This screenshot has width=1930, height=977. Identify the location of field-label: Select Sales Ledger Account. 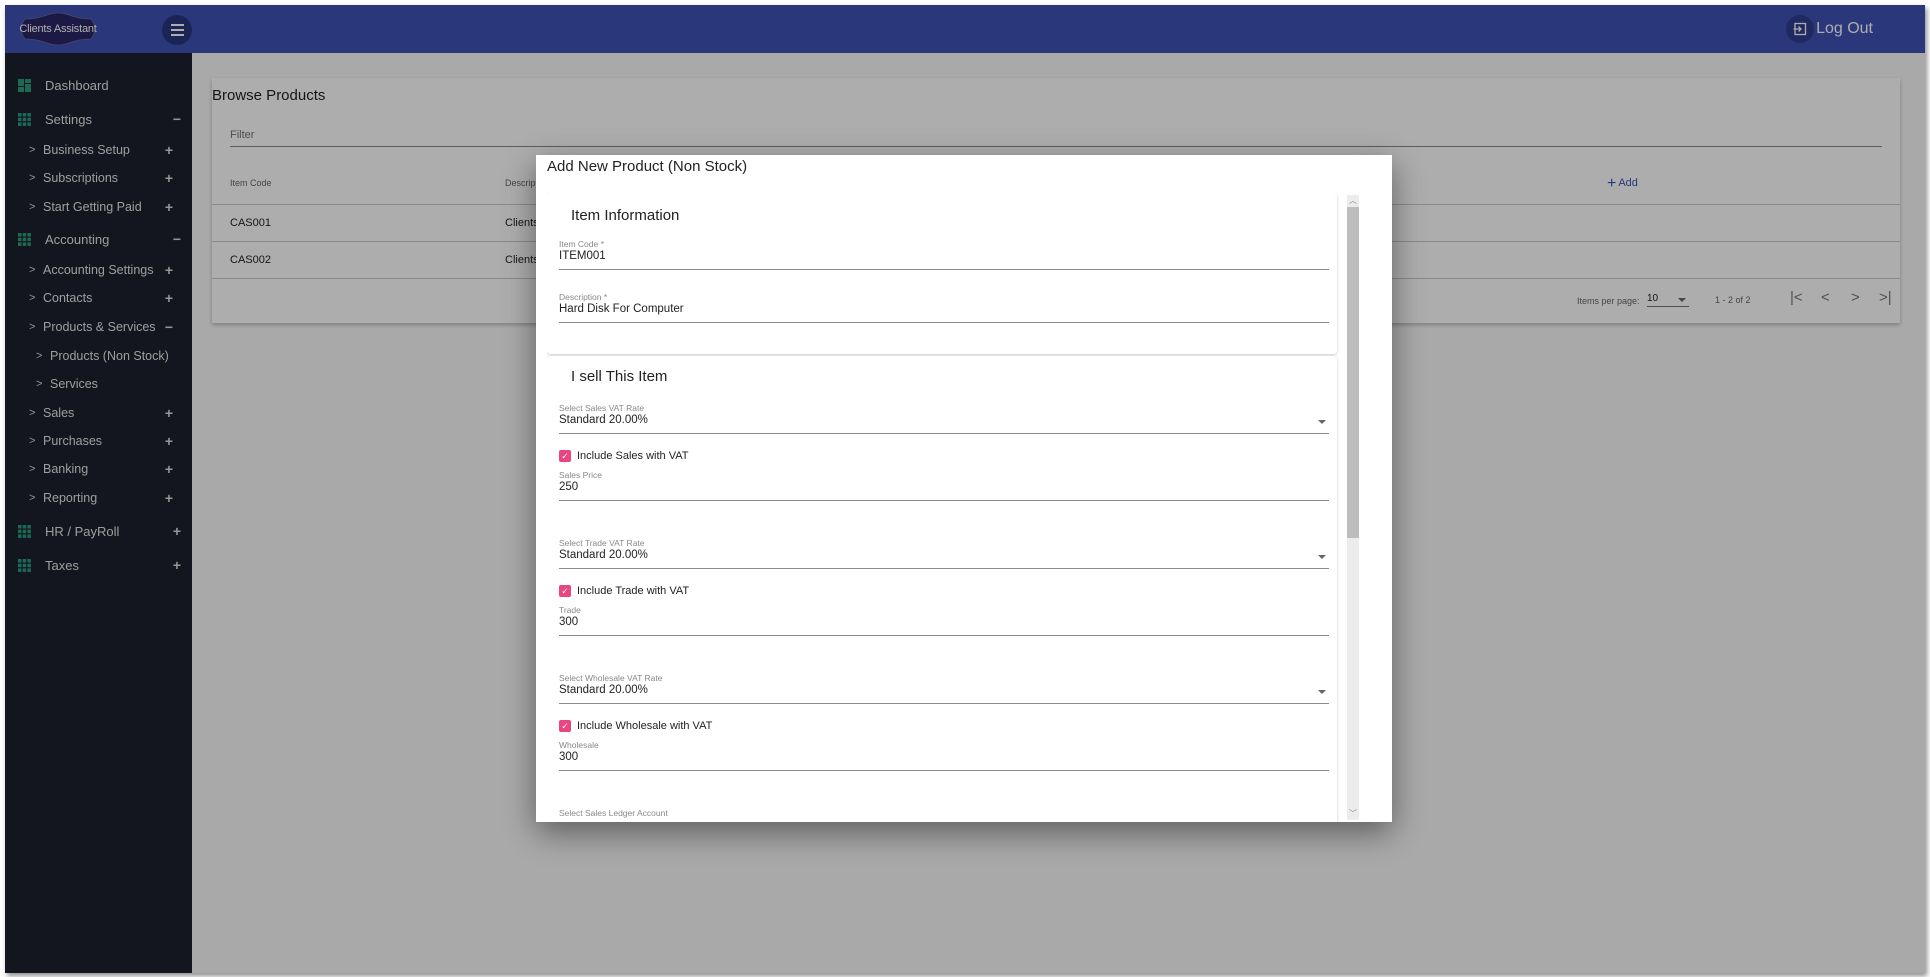
(613, 813).